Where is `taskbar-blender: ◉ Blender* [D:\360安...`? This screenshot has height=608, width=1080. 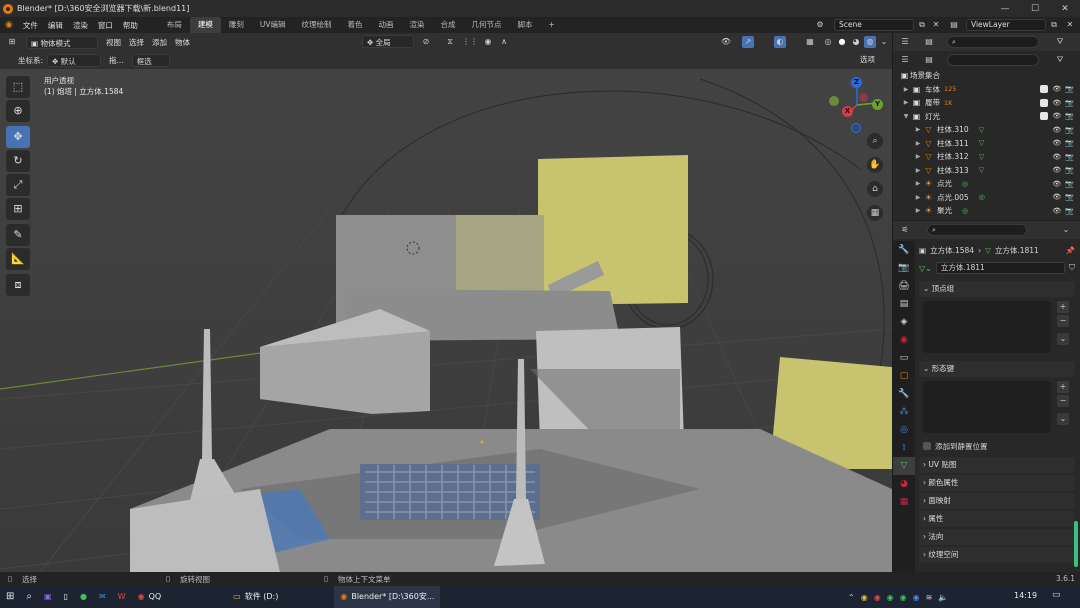 taskbar-blender: ◉ Blender* [D:\360安... is located at coordinates (387, 597).